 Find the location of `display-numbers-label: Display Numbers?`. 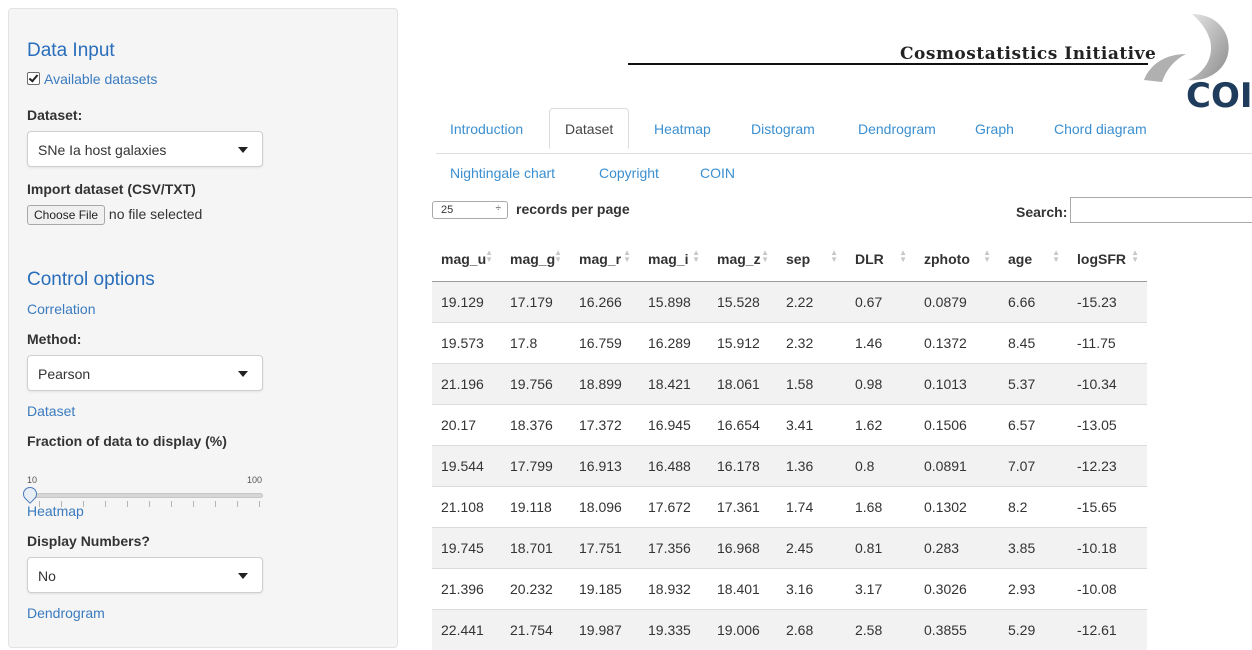

display-numbers-label: Display Numbers? is located at coordinates (88, 541).